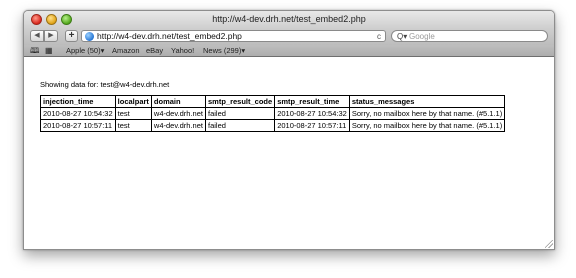 Image resolution: width=576 pixels, height=278 pixels. I want to click on window-title: http://w4-dev.drh.net/test_embed2.php, so click(289, 19).